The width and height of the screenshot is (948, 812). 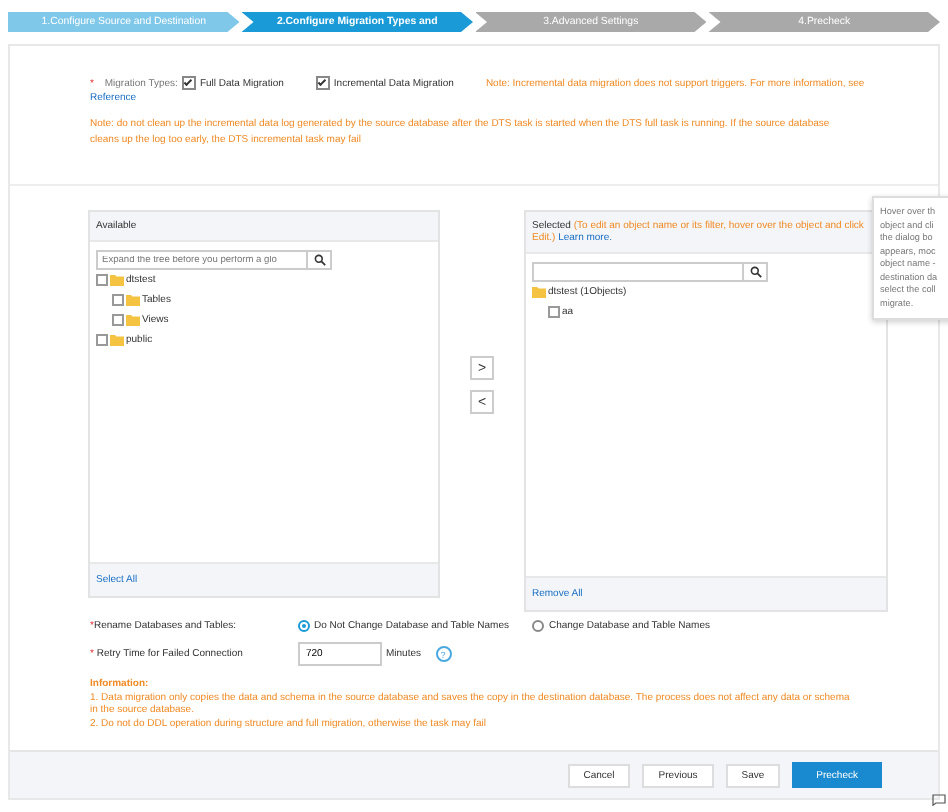 I want to click on folder-icon, so click(x=539, y=292).